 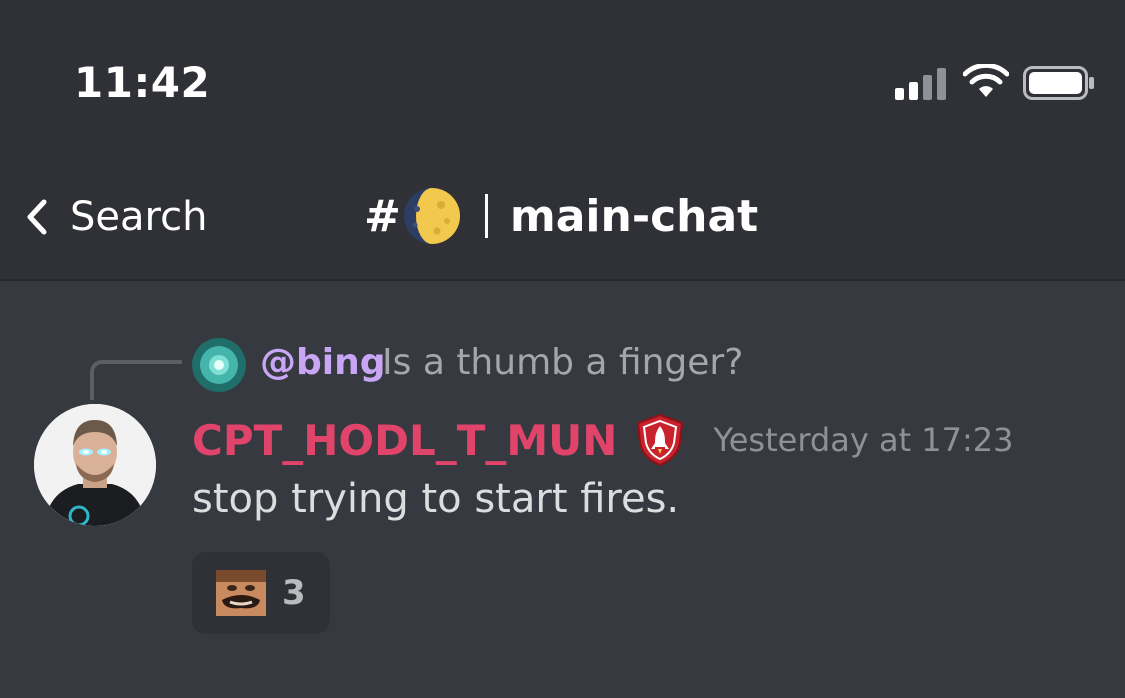 I want to click on title-separator, so click(x=486, y=216).